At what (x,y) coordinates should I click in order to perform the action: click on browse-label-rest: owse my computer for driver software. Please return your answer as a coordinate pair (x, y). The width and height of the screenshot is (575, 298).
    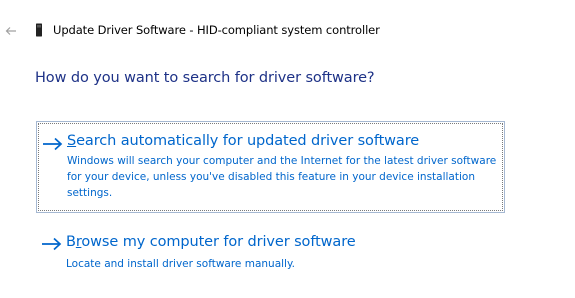
    Looking at the image, I should click on (218, 242).